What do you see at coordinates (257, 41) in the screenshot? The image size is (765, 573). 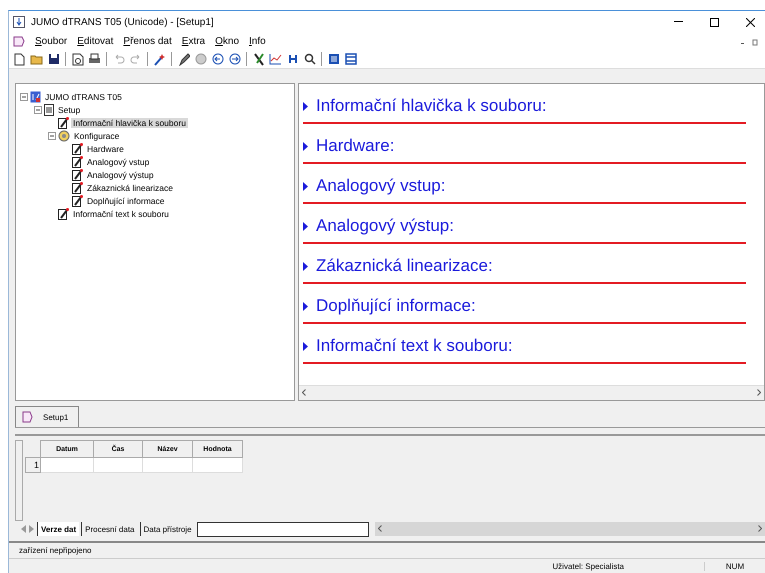 I see `menu-item: Info` at bounding box center [257, 41].